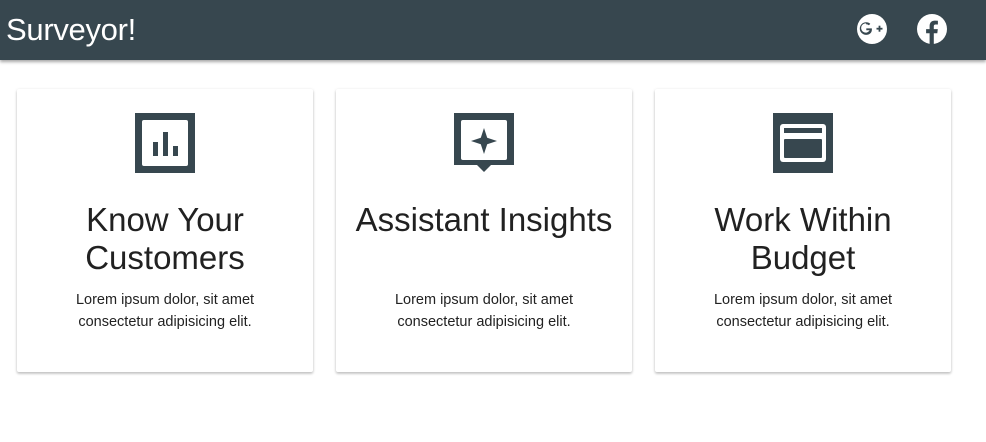  Describe the element at coordinates (165, 143) in the screenshot. I see `bar-chart-icon` at that location.